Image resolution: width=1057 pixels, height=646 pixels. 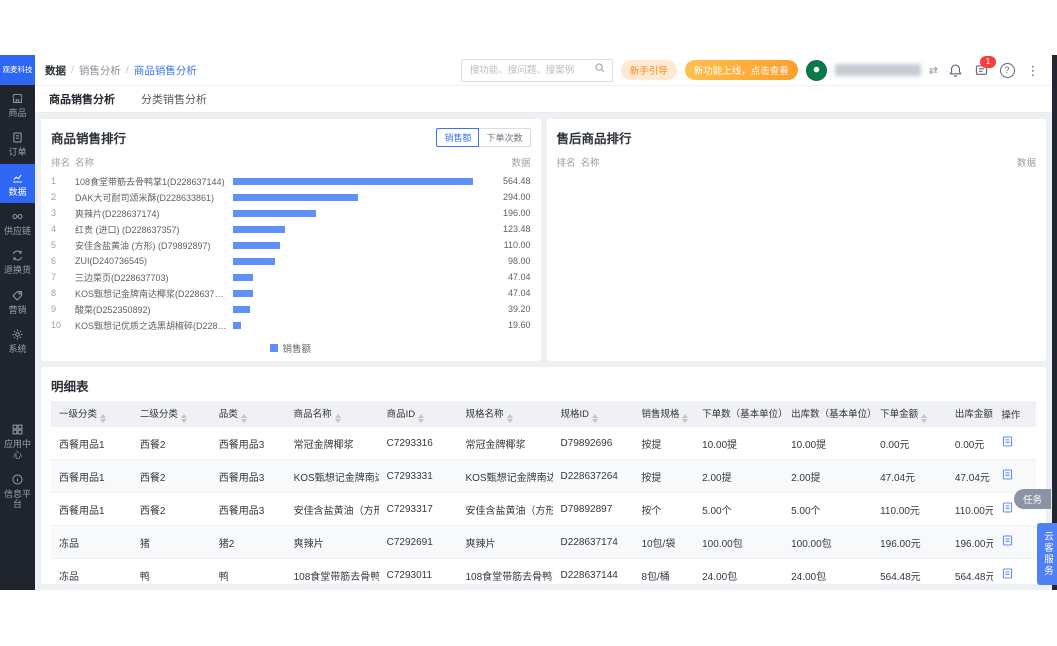 I want to click on column-header-12: 出库金额, so click(x=970, y=414).